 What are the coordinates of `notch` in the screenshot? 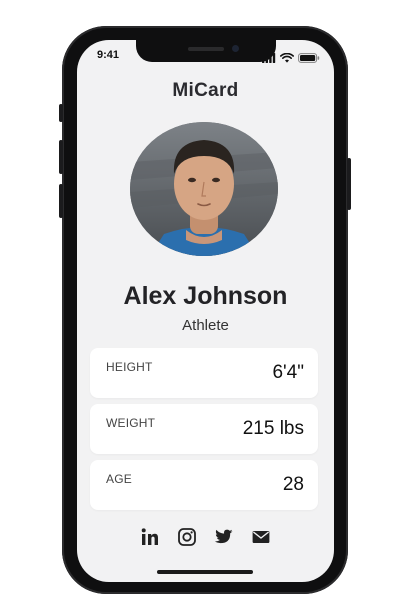 It's located at (206, 51).